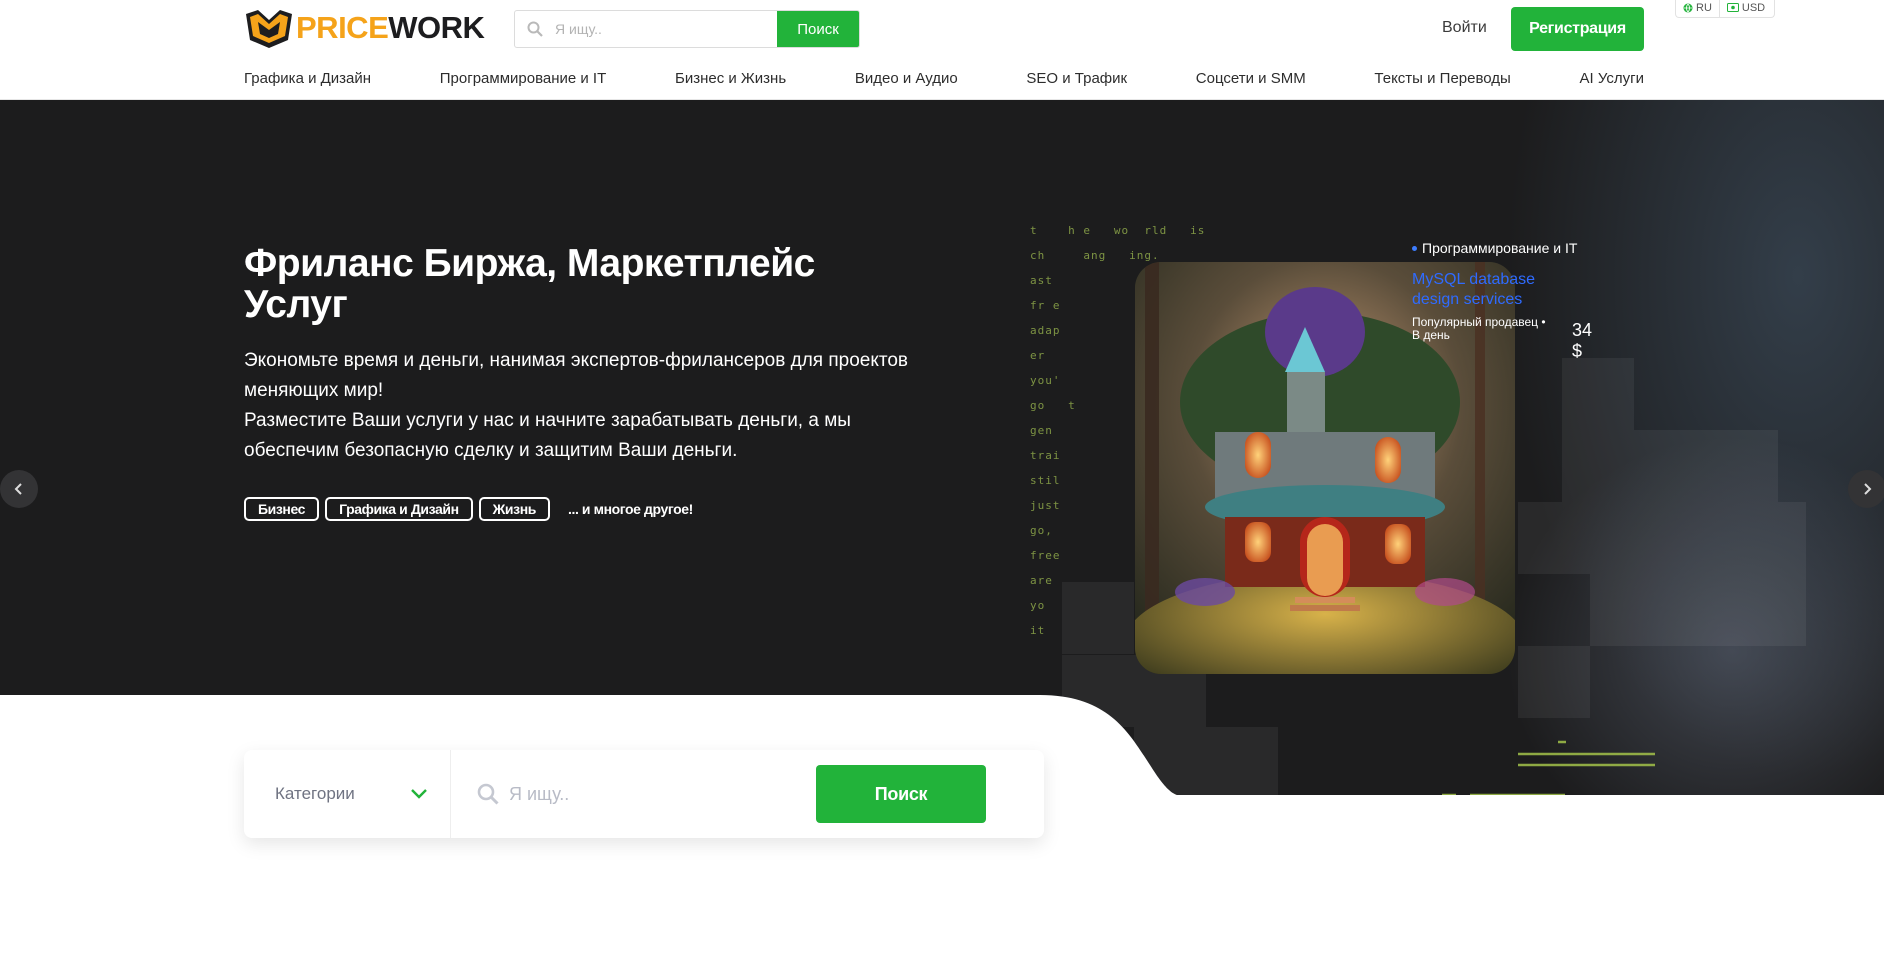 The width and height of the screenshot is (1884, 960). What do you see at coordinates (1414, 248) in the screenshot?
I see `category-dot-icon` at bounding box center [1414, 248].